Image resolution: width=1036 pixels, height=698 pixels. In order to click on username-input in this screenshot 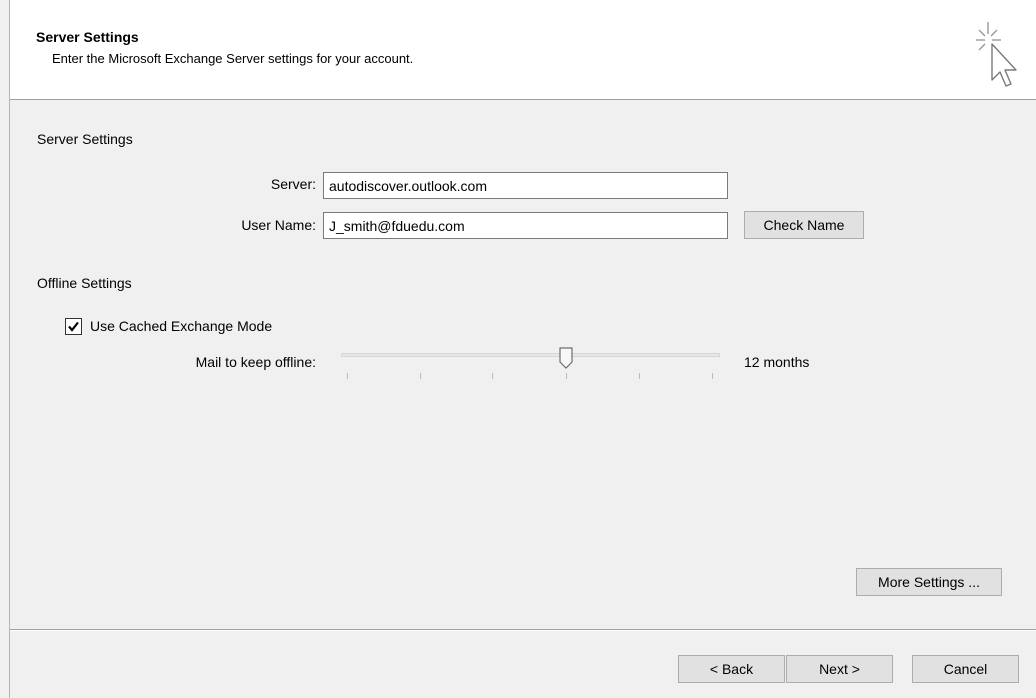, I will do `click(525, 225)`.